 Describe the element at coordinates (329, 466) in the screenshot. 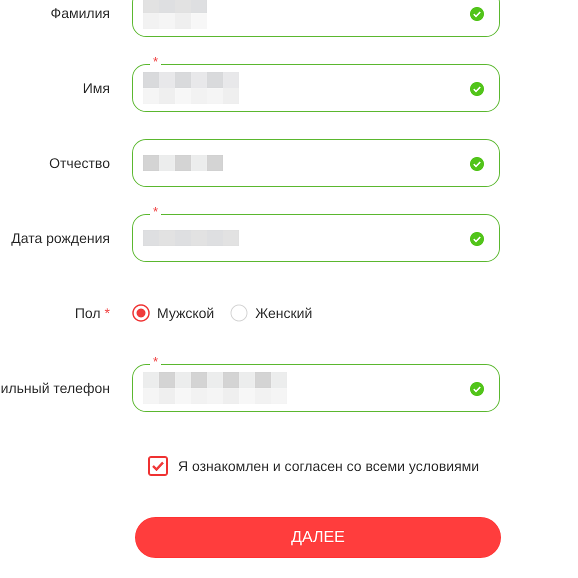

I see `agreement-text: Я ознакомлен и согласен со всеми условиями` at that location.